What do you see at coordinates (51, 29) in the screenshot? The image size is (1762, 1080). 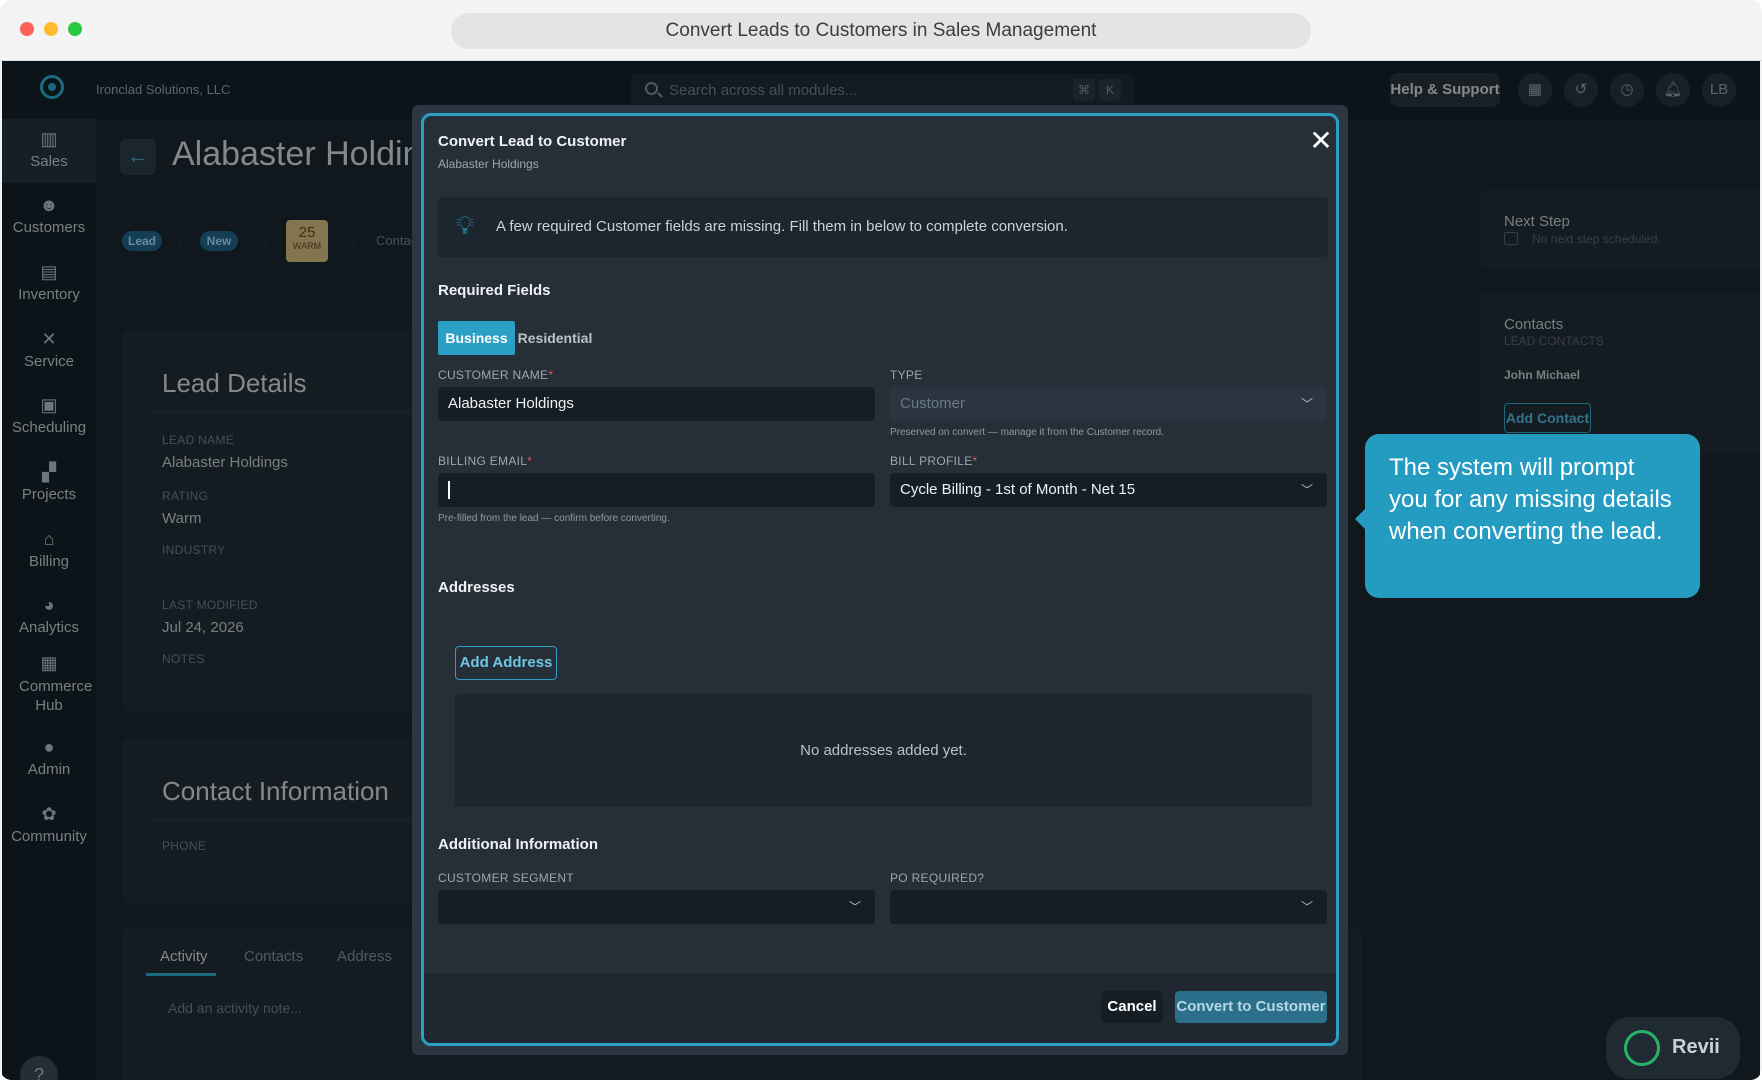 I see `minimize-window-button` at bounding box center [51, 29].